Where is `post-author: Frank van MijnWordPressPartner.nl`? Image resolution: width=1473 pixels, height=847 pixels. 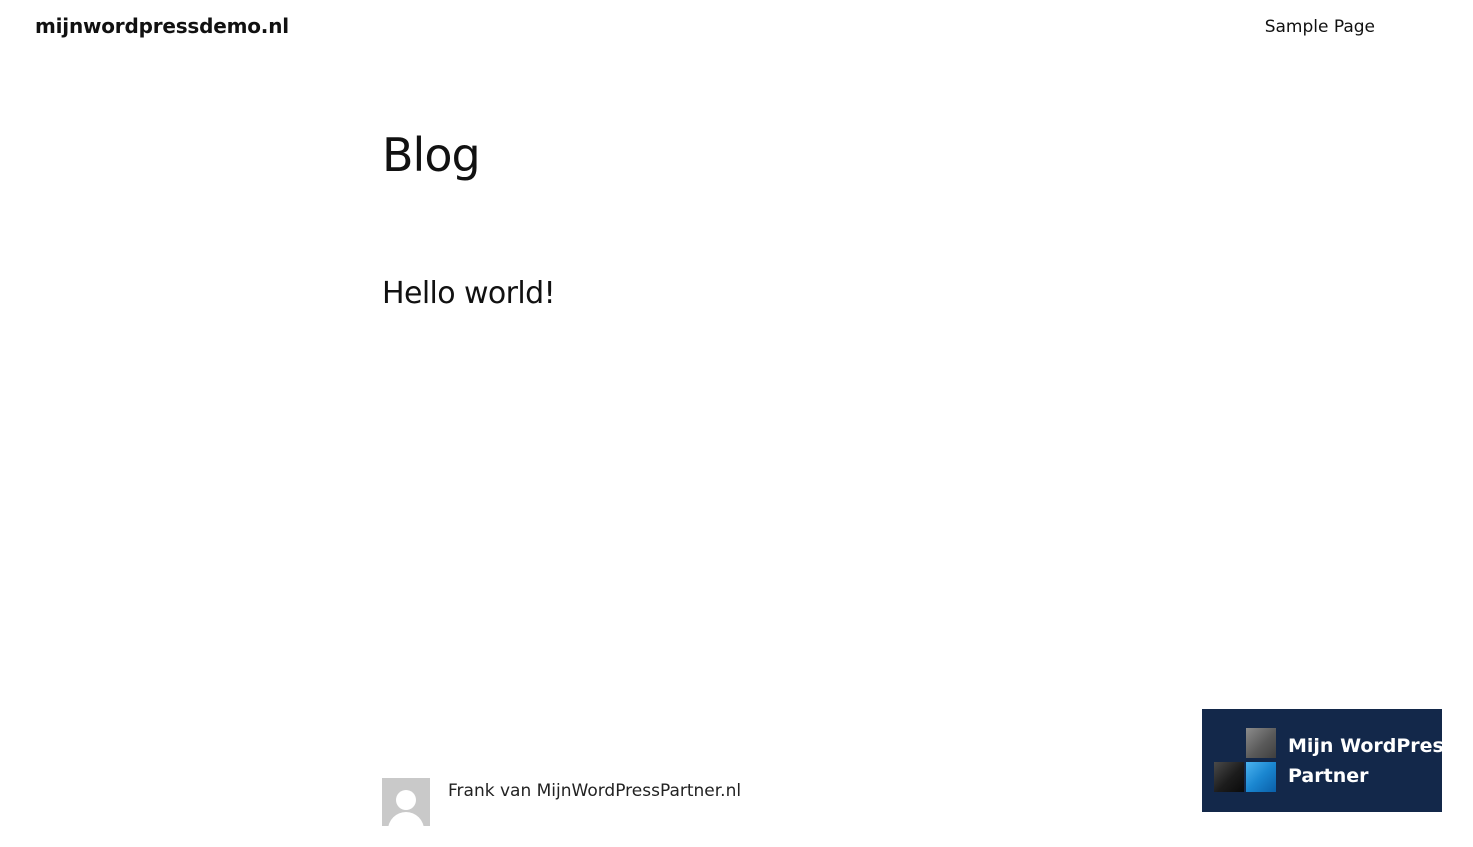
post-author: Frank van MijnWordPressPartner.nl is located at coordinates (561, 802).